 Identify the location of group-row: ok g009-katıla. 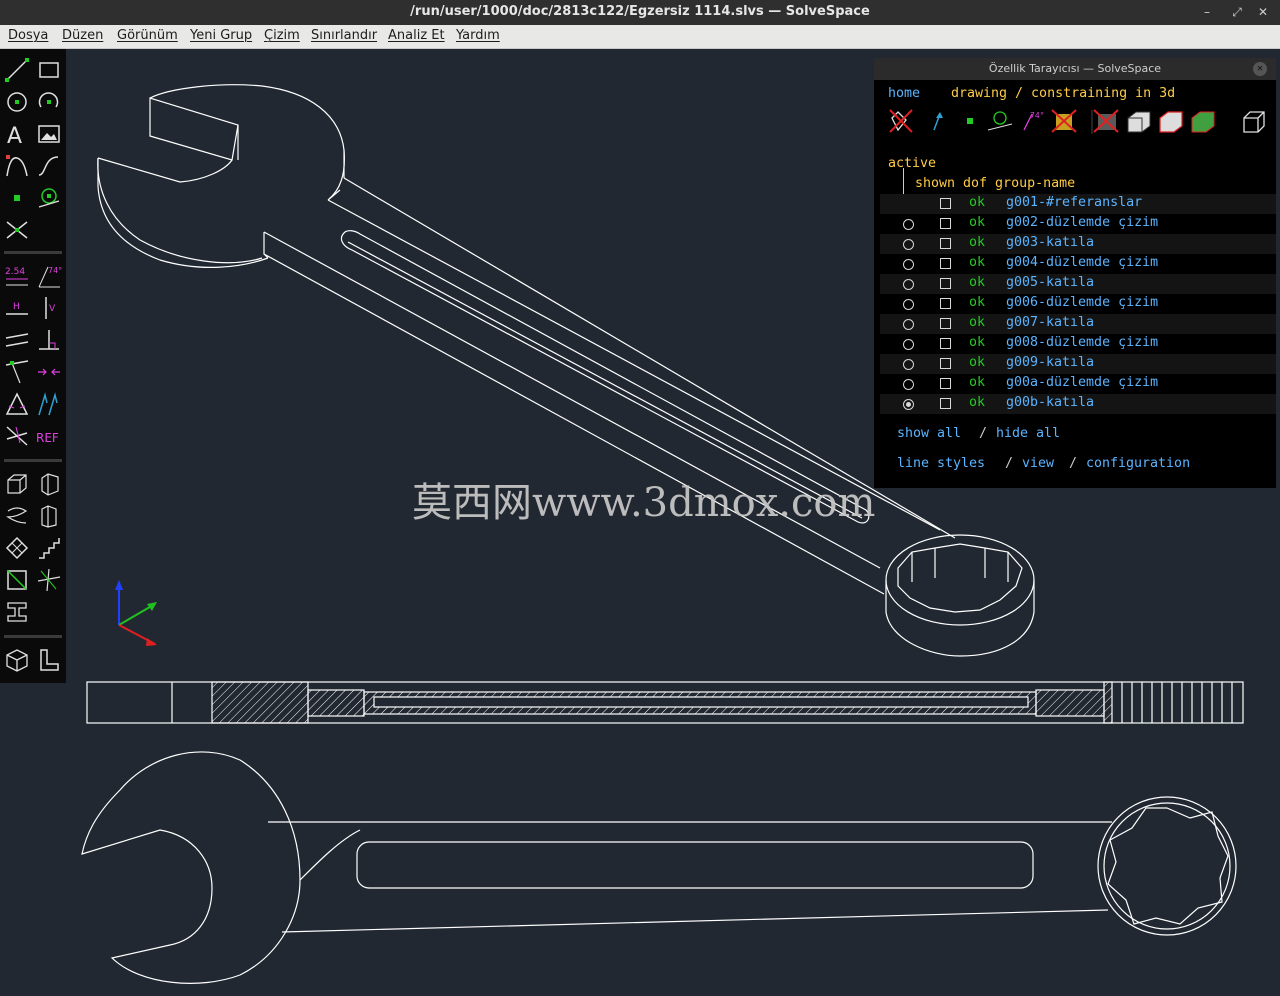
(1078, 364).